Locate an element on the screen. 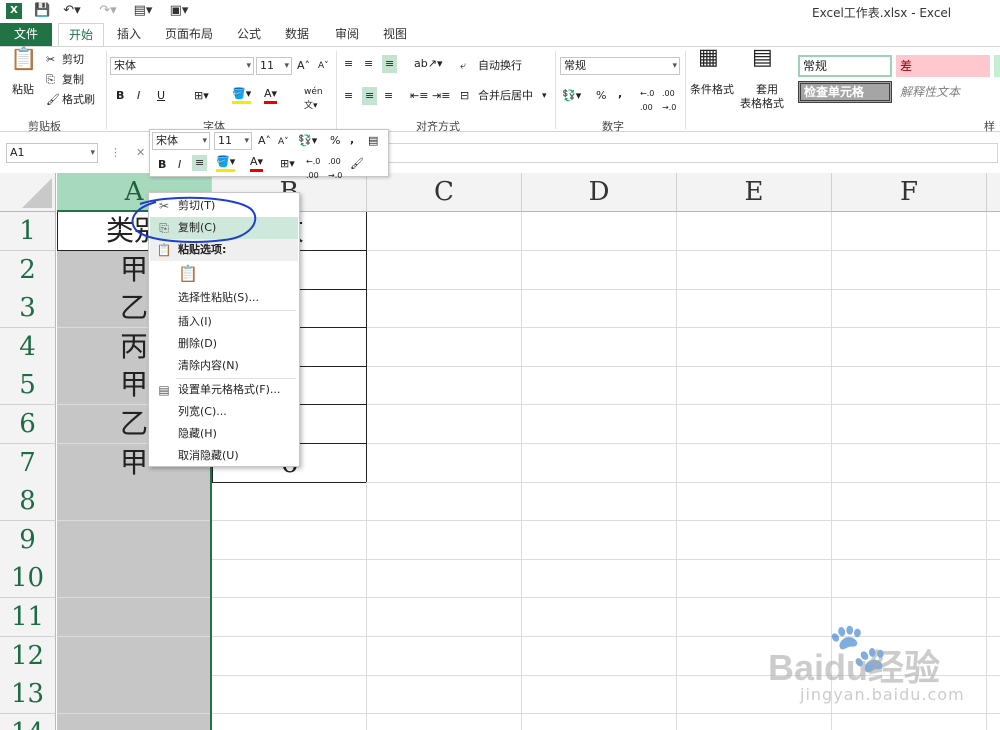  undo-icon: ↶▾ is located at coordinates (72, 11).